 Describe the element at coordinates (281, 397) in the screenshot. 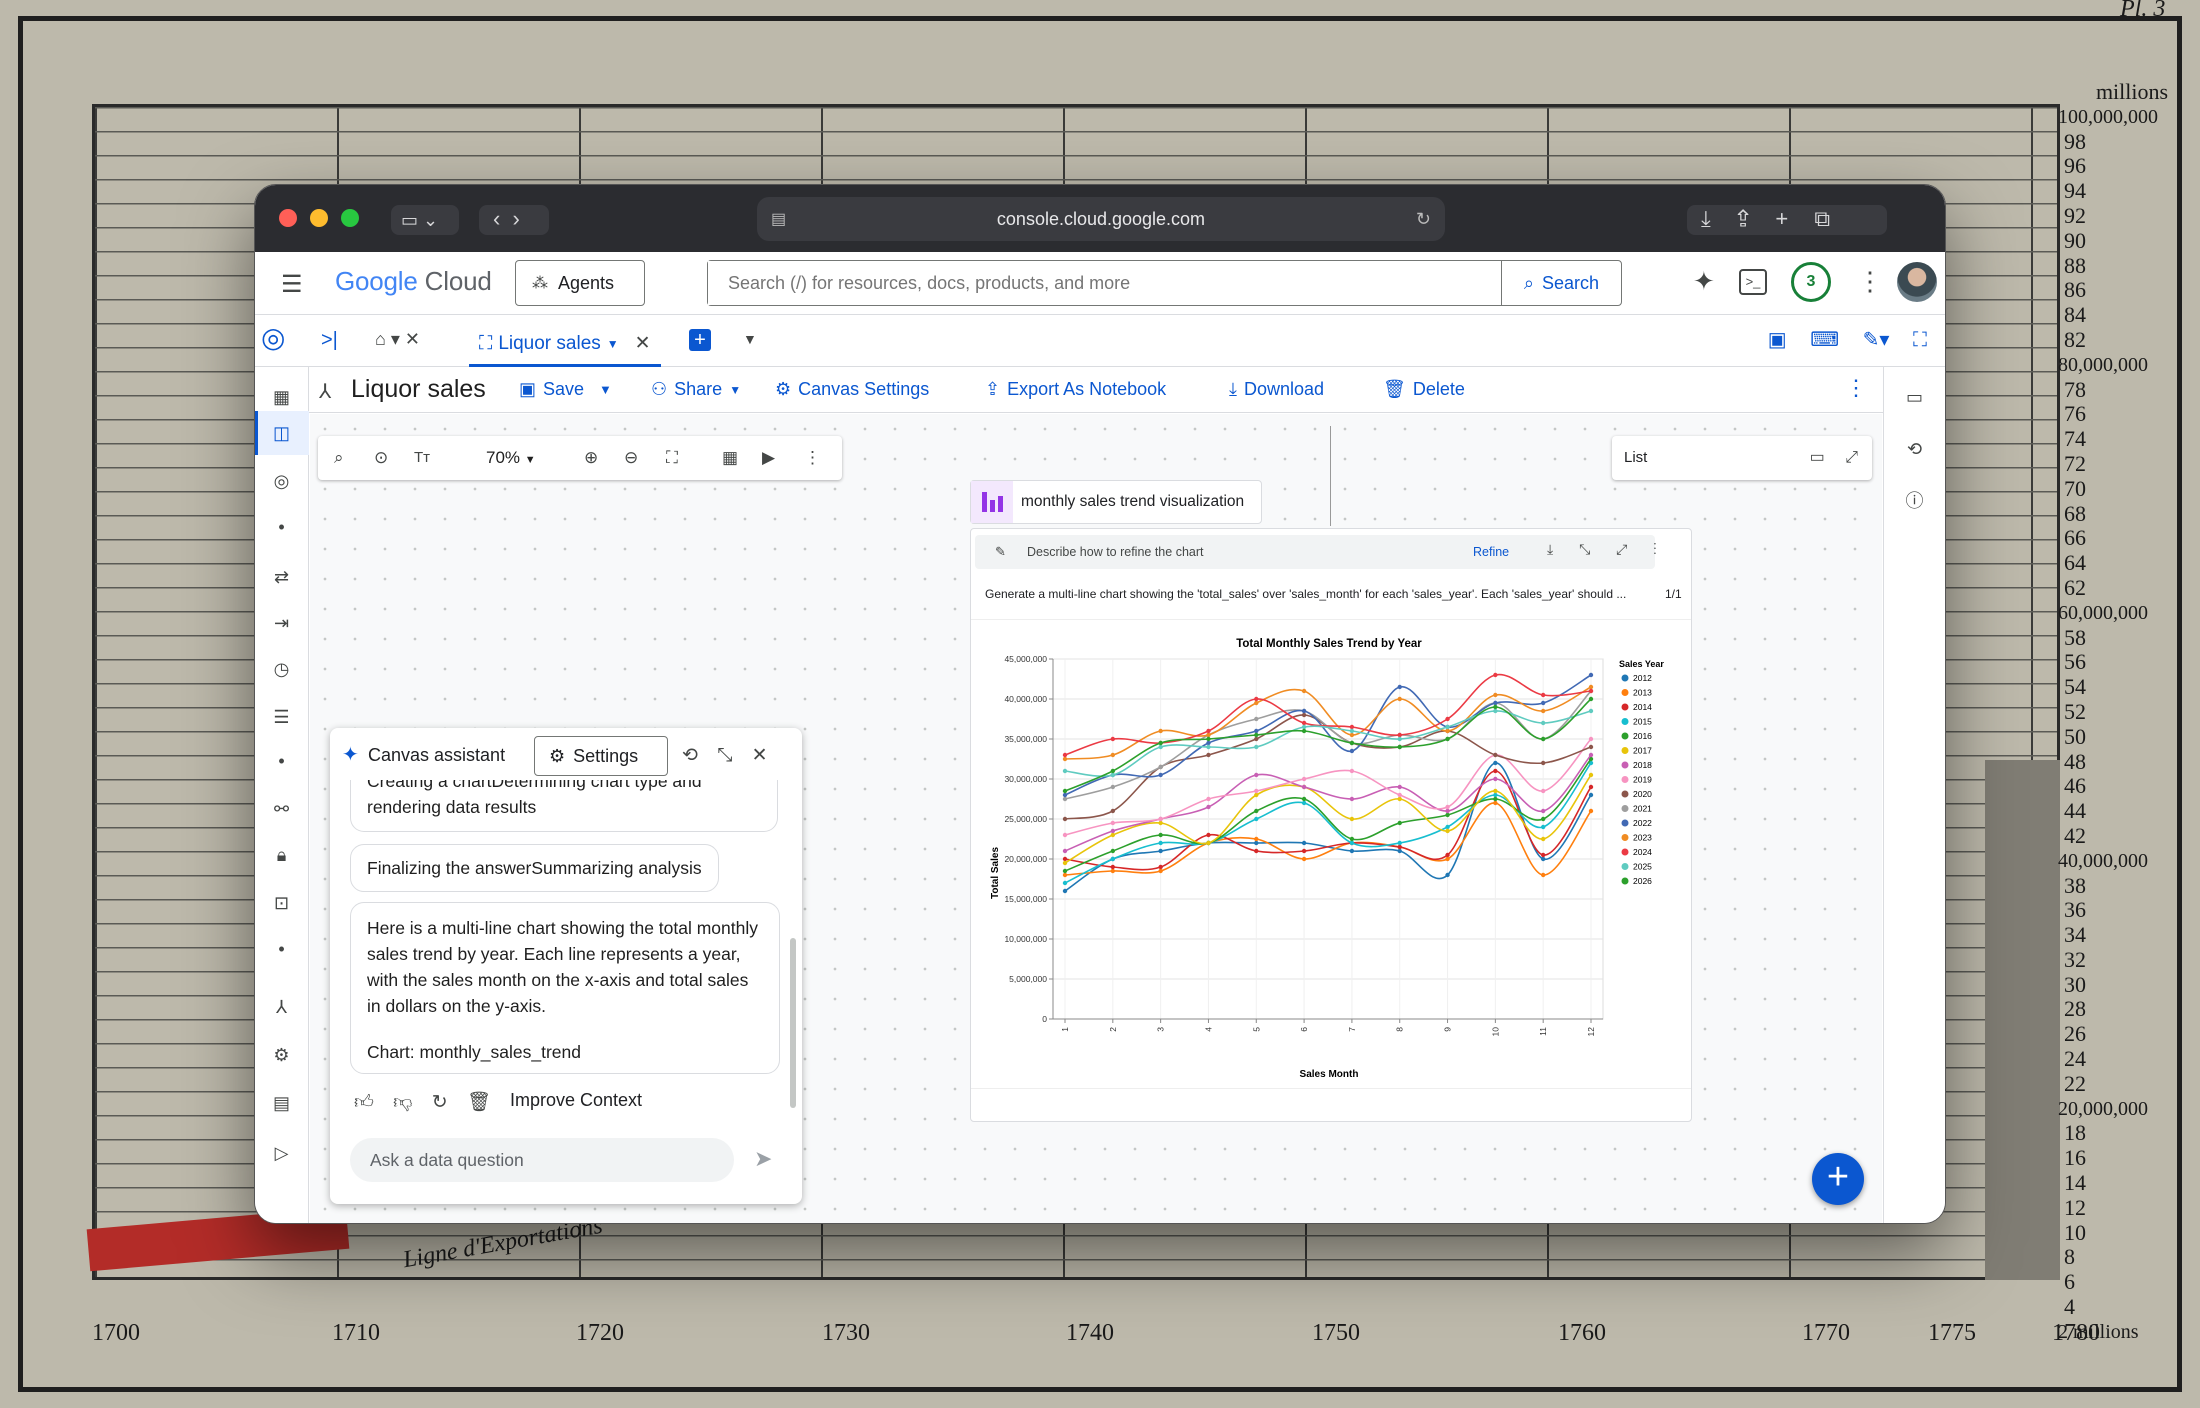

I see `dashboard-icon: ▦` at that location.